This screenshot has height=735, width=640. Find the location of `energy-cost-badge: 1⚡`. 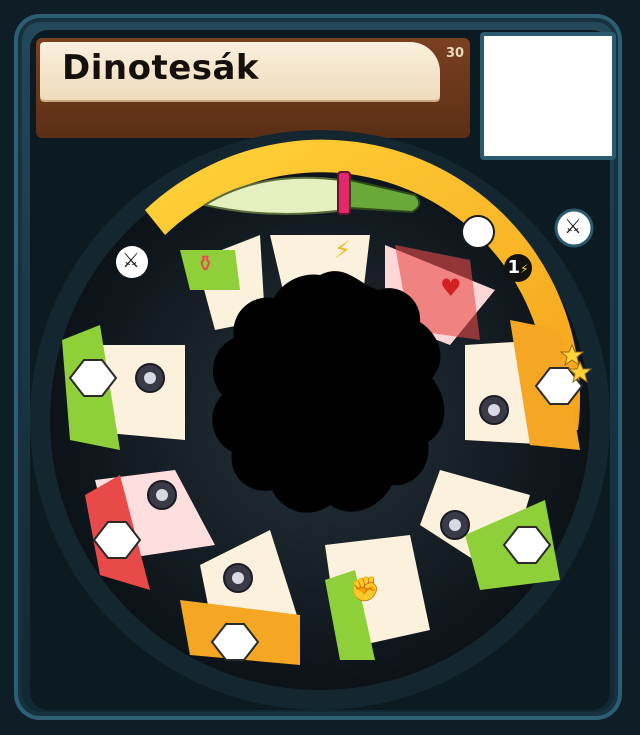

energy-cost-badge: 1⚡ is located at coordinates (518, 268).